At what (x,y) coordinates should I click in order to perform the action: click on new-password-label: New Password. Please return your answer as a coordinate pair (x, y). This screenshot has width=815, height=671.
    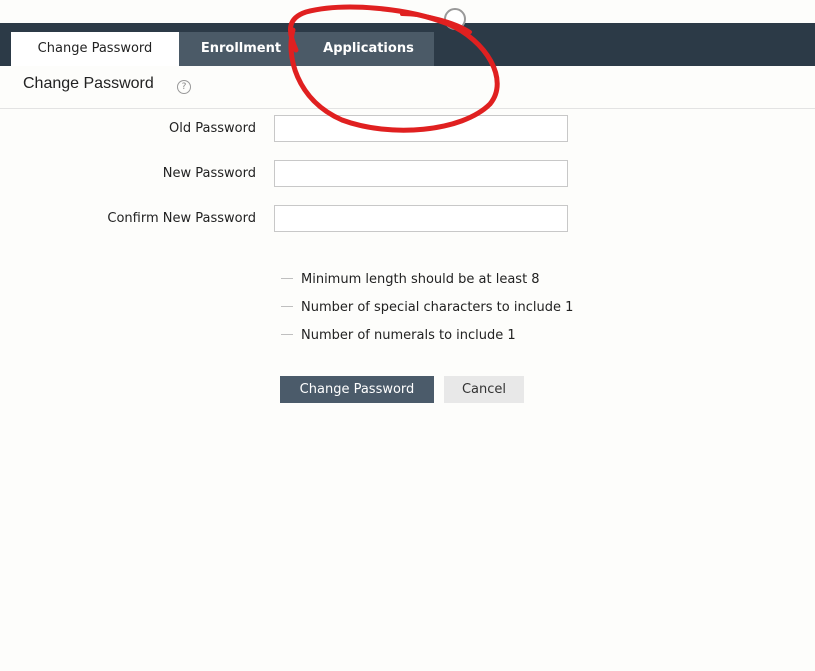
    Looking at the image, I should click on (209, 173).